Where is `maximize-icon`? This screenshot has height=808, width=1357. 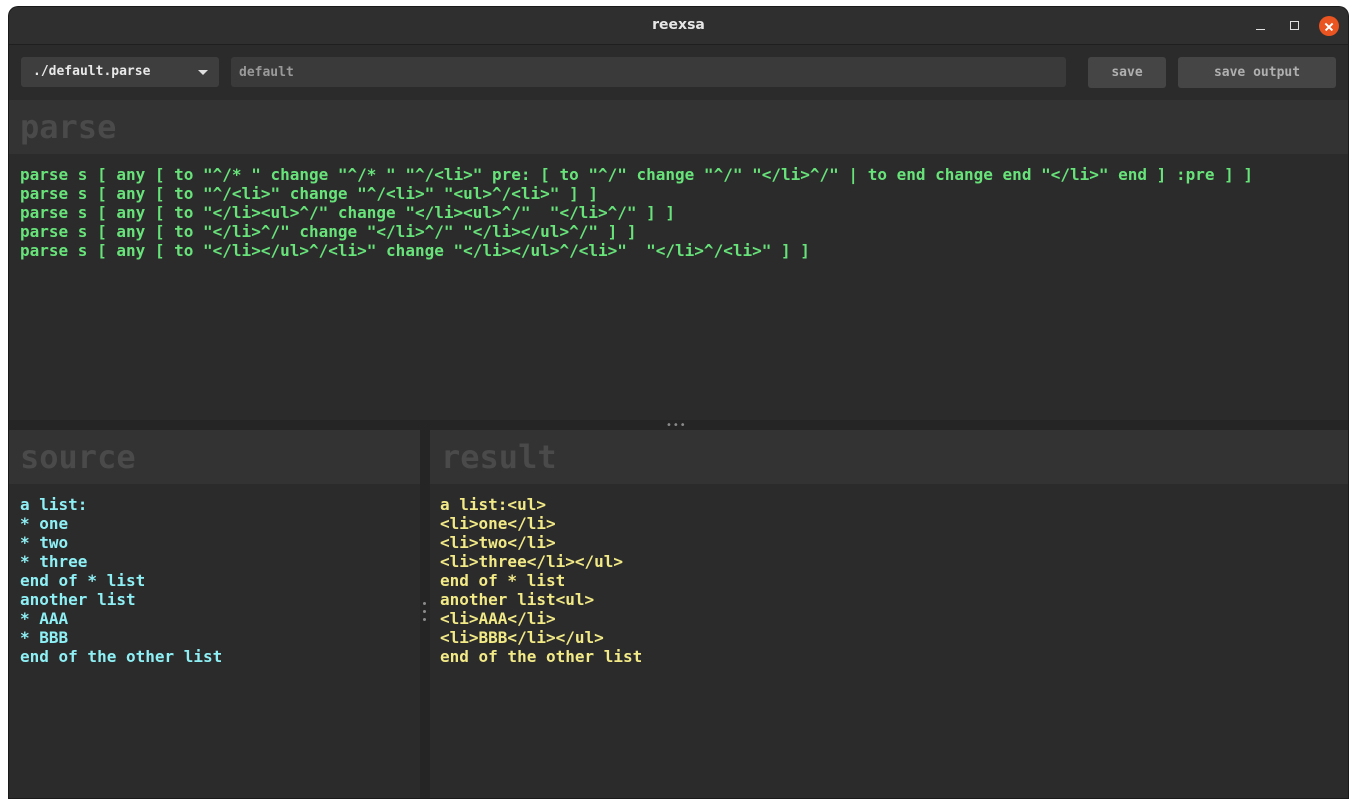 maximize-icon is located at coordinates (1295, 26).